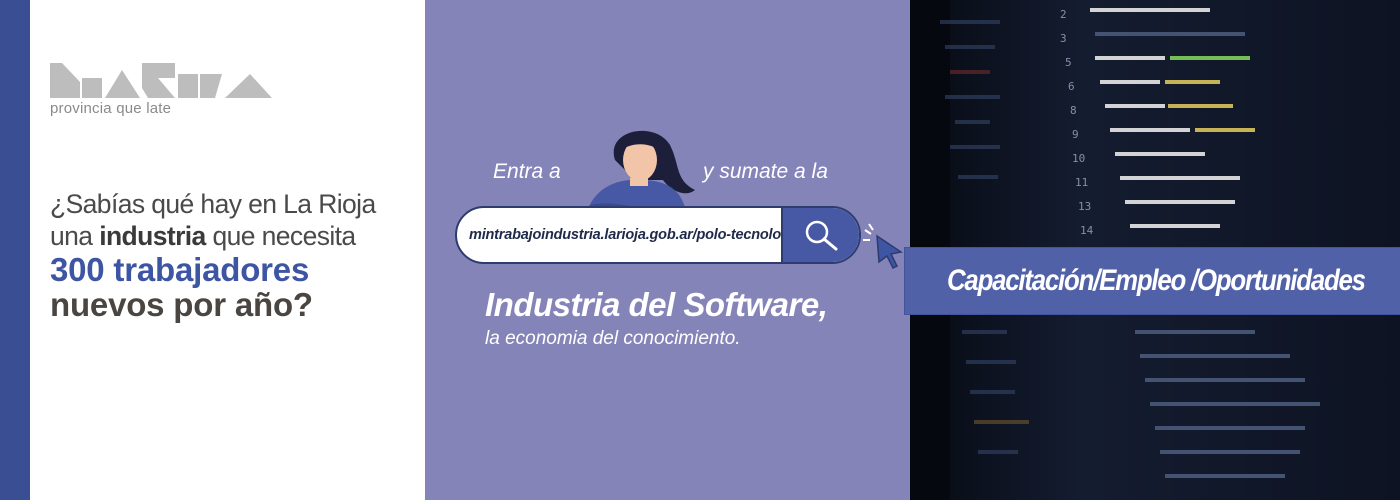 This screenshot has width=1400, height=500. I want to click on search-icon, so click(821, 235).